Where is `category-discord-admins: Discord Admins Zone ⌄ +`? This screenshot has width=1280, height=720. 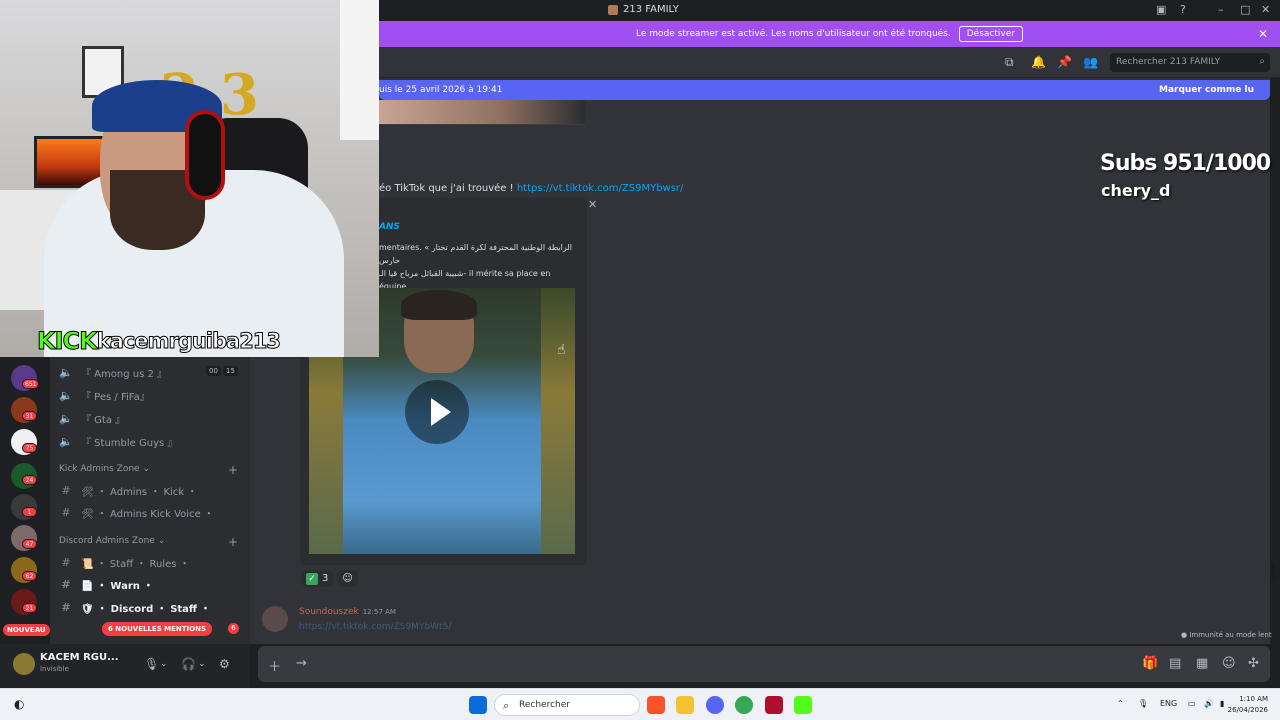
category-discord-admins: Discord Admins Zone ⌄ + is located at coordinates (151, 542).